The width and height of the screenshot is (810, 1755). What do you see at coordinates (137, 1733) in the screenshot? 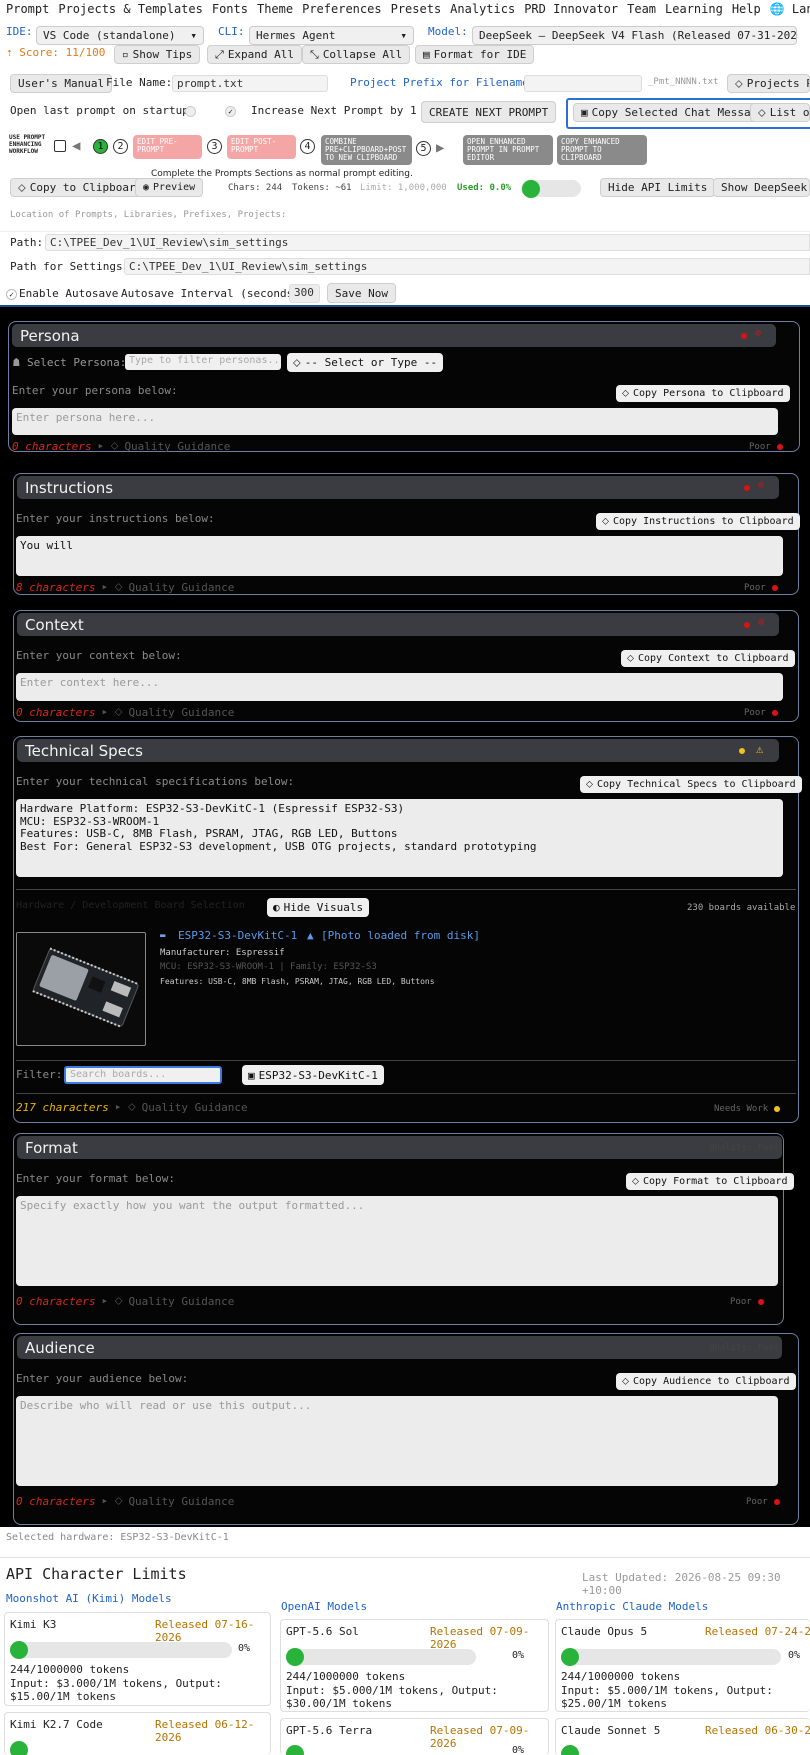
I see `api-card-kimi-k27: Kimi K2.7 Code Released 06-12-2026` at bounding box center [137, 1733].